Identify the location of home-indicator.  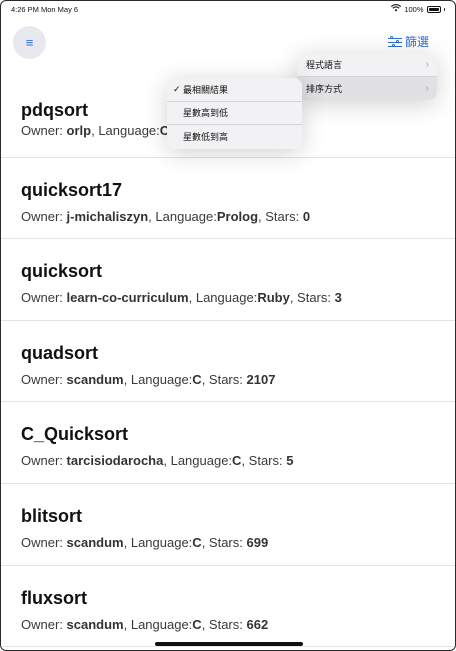
(229, 644).